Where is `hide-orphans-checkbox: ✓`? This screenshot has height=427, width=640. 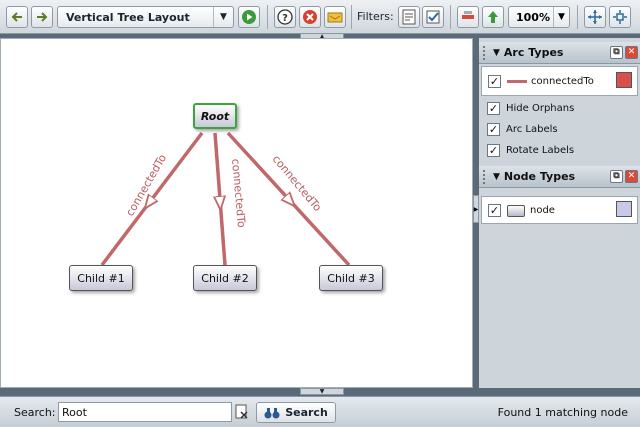
hide-orphans-checkbox: ✓ is located at coordinates (493, 108).